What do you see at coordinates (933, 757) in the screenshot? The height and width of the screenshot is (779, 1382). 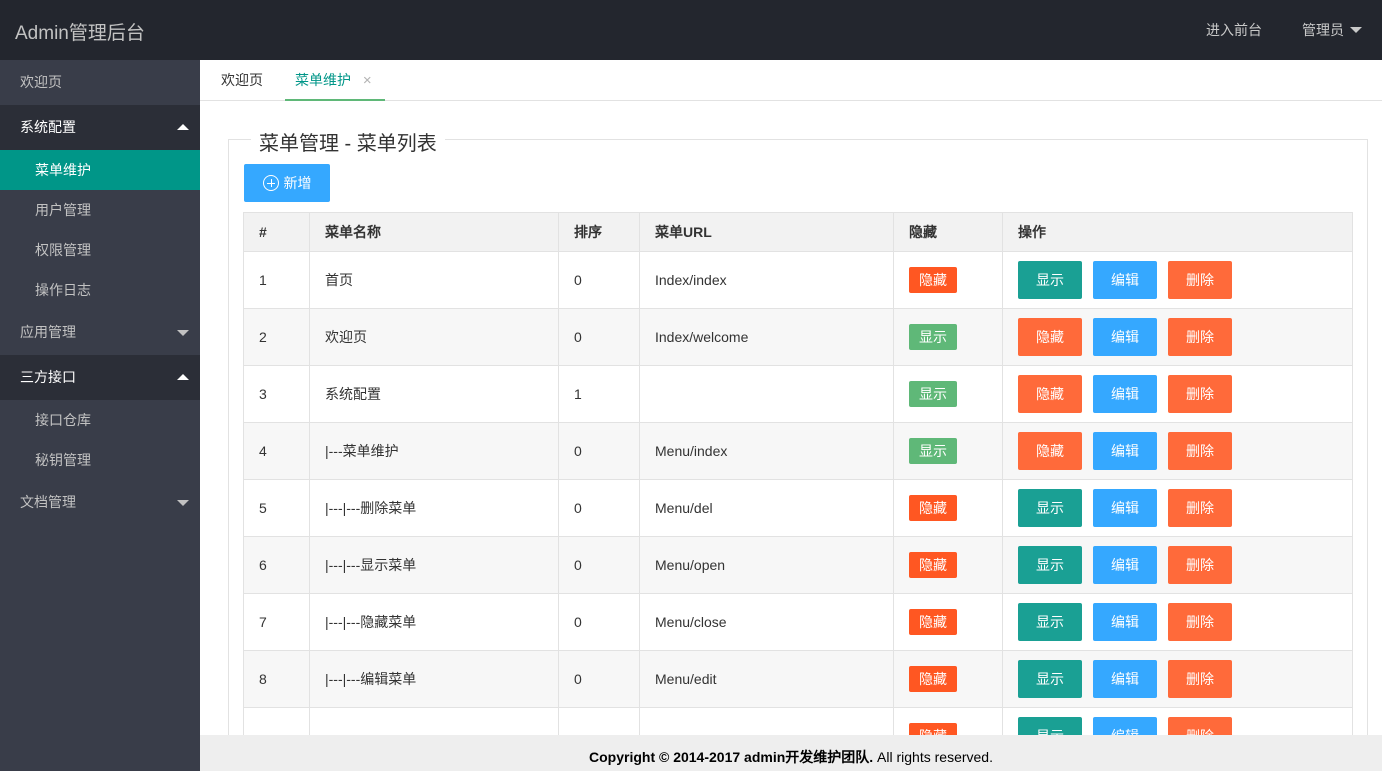 I see `footer-rights: All rights reserved.` at bounding box center [933, 757].